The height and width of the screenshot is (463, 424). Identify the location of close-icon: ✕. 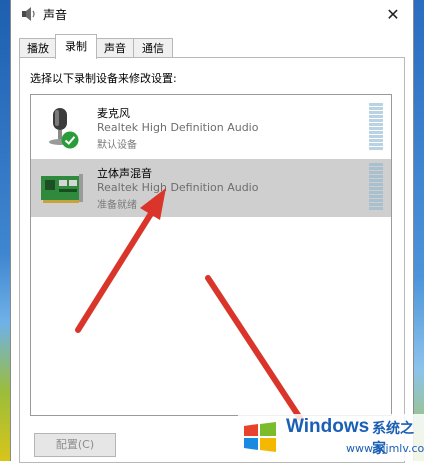
(393, 14).